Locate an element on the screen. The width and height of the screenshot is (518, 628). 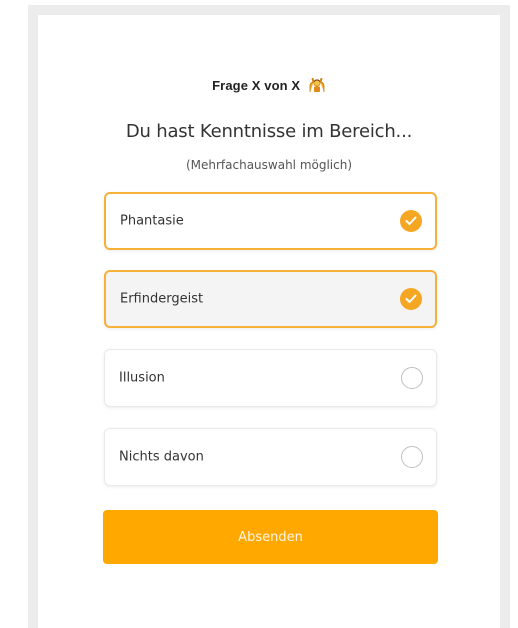
question-hint: (Mehrfachauswahl möglich) is located at coordinates (269, 165).